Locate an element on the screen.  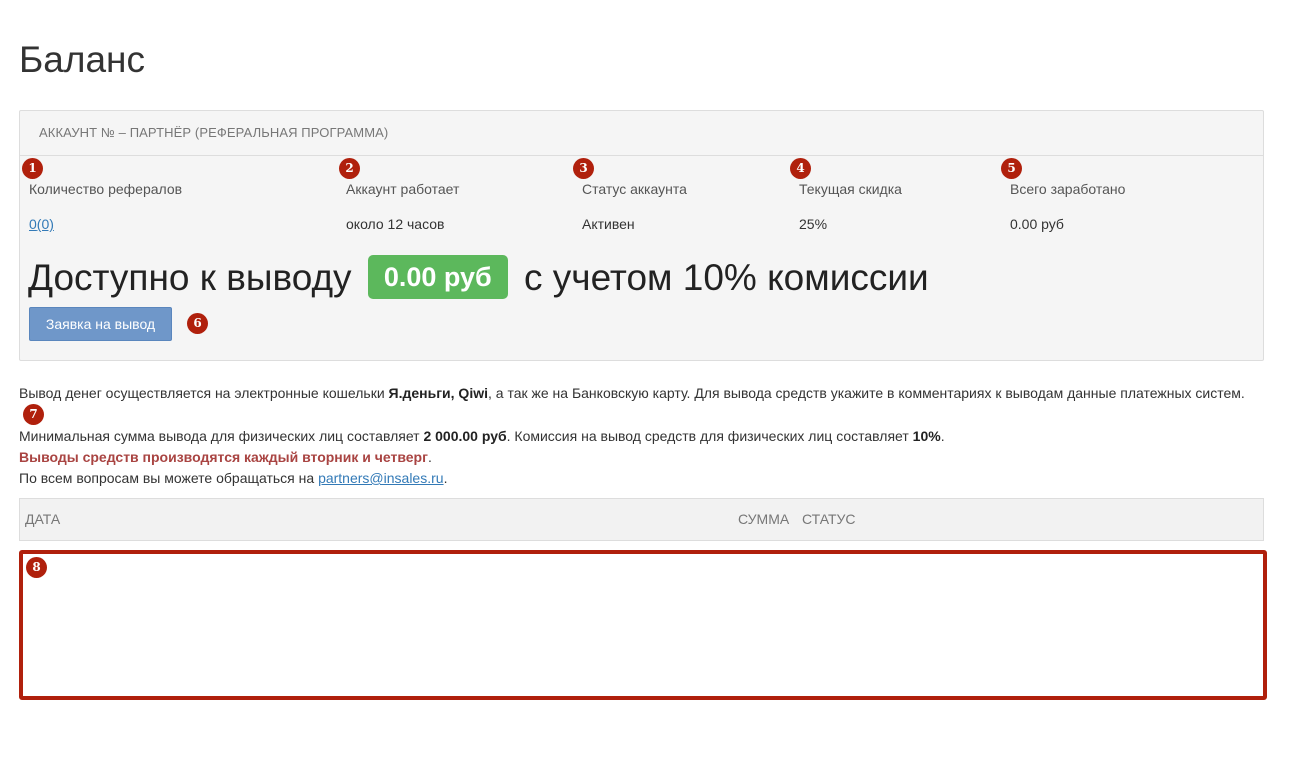
referrals-count-link: 0 is located at coordinates (33, 224).